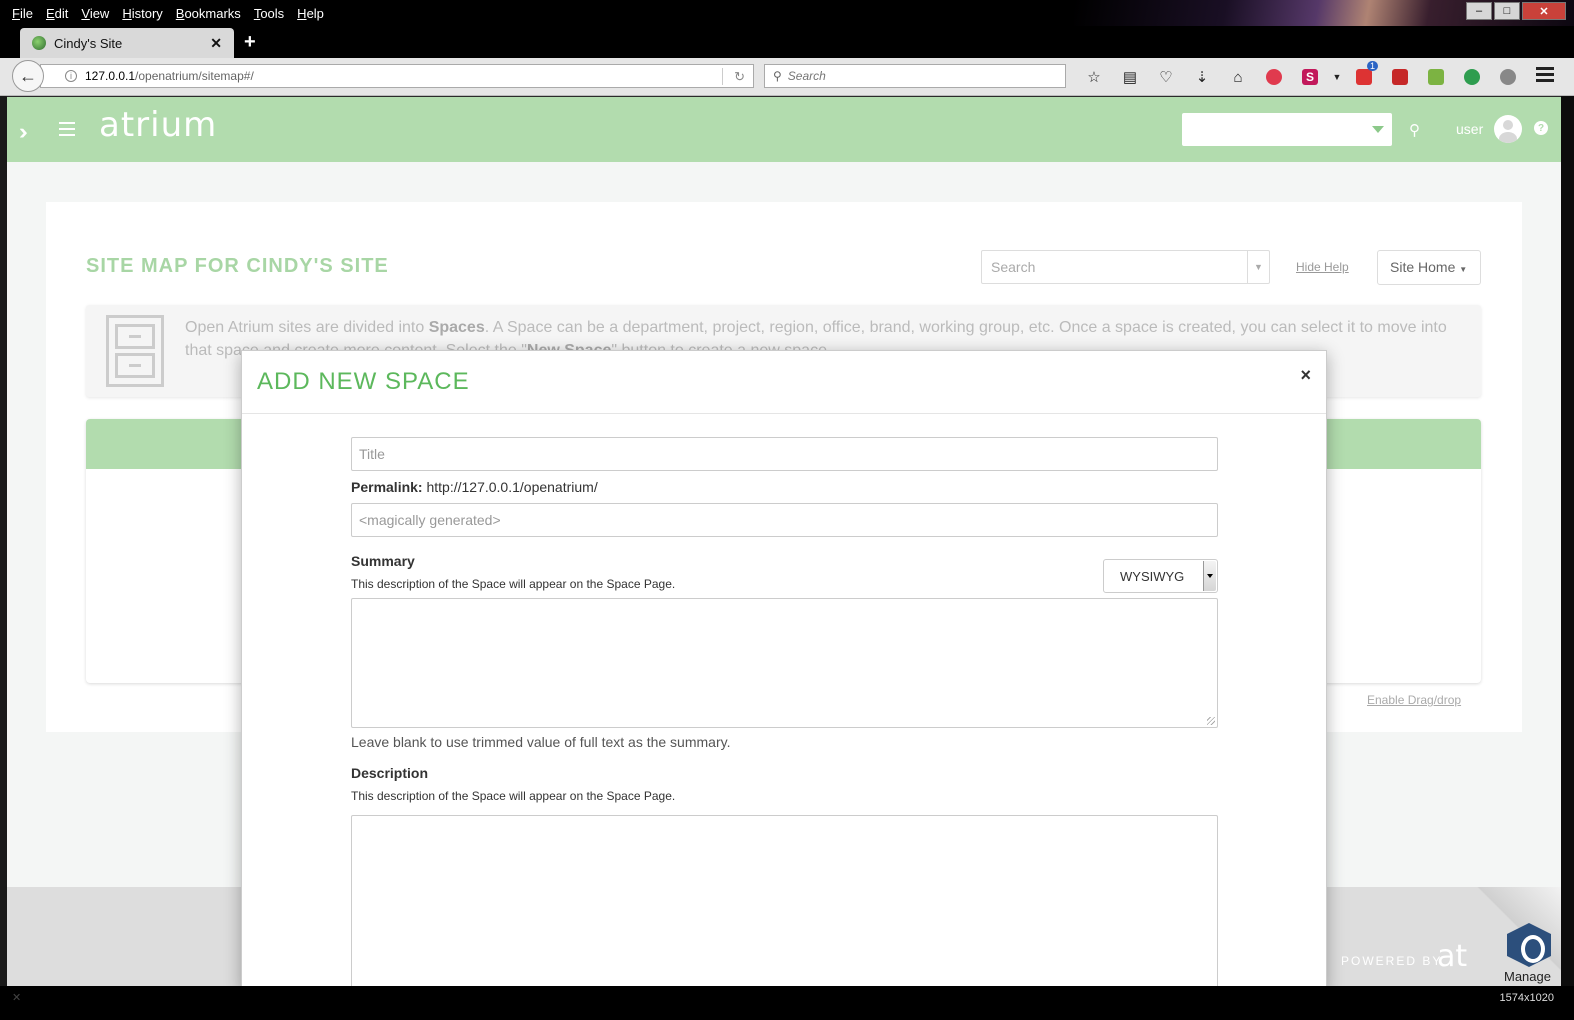 The height and width of the screenshot is (1020, 1574). Describe the element at coordinates (512, 487) in the screenshot. I see `permalink-url: http://127.0.0.1/openatrium/` at that location.